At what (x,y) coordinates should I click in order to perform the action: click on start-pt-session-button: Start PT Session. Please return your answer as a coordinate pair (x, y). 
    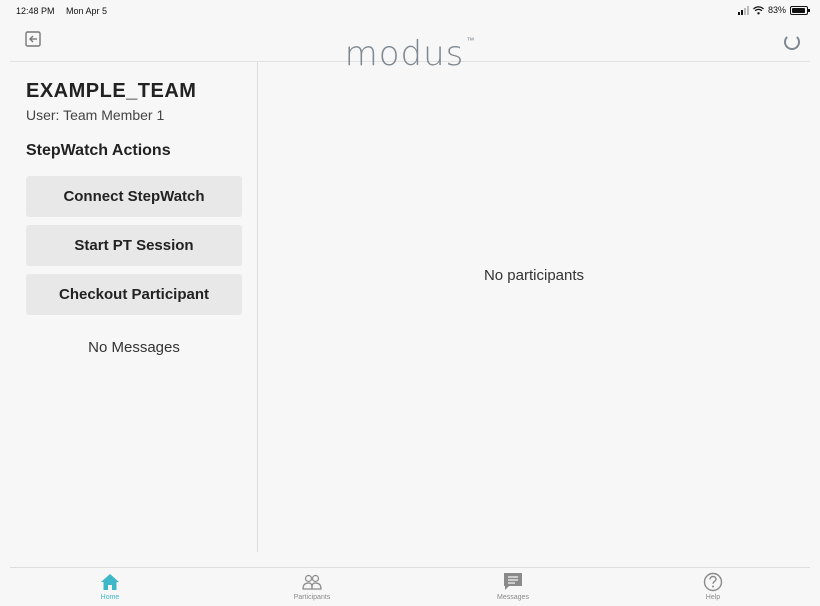
    Looking at the image, I should click on (134, 245).